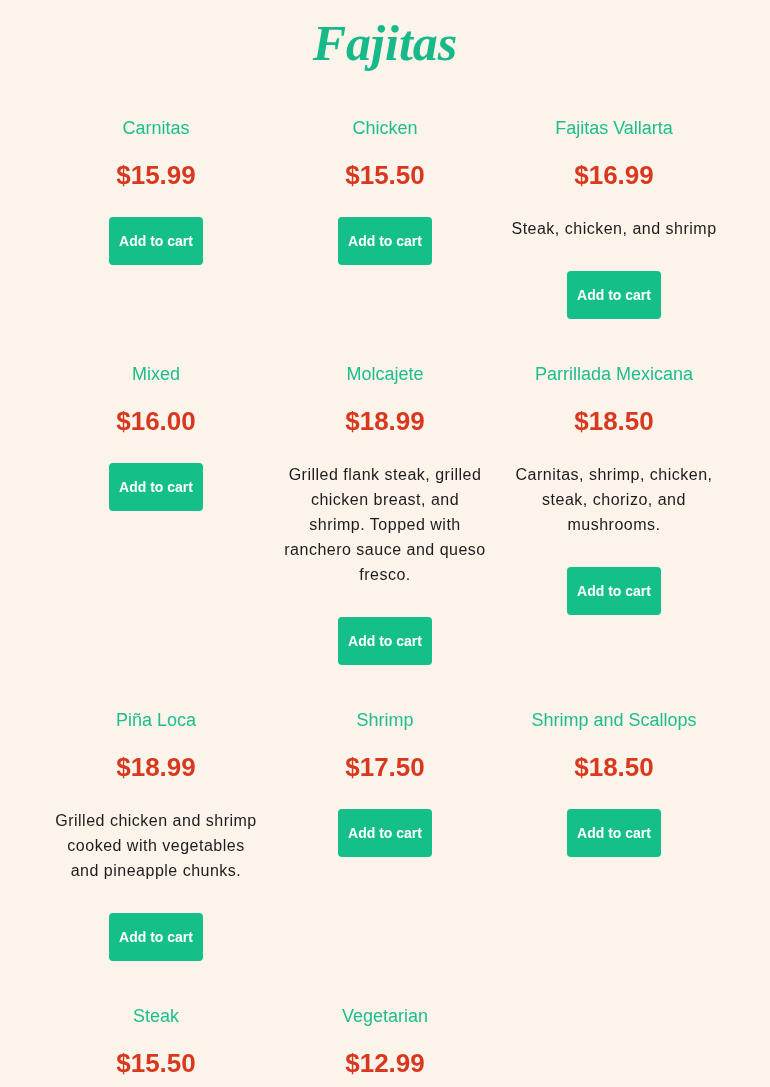 The width and height of the screenshot is (770, 1087). I want to click on dish-name: Parrillada Mexicana, so click(614, 374).